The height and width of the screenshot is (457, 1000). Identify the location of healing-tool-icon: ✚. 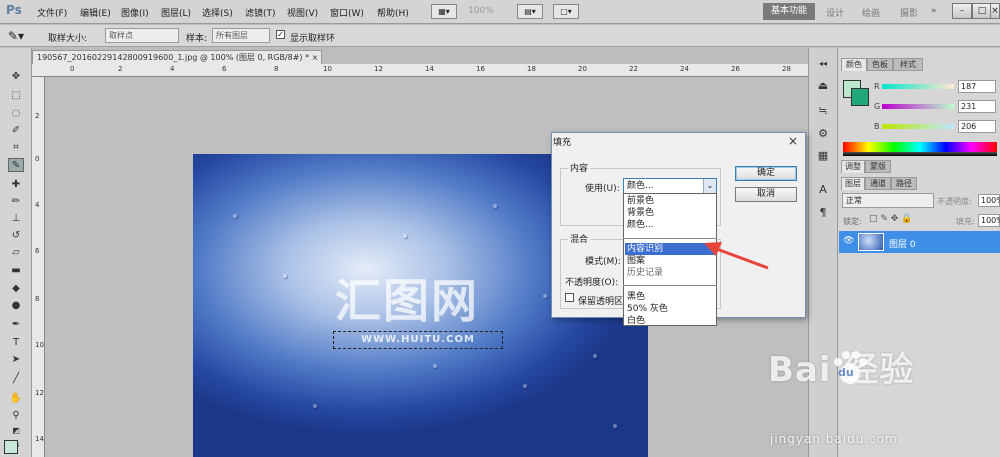
(16, 185).